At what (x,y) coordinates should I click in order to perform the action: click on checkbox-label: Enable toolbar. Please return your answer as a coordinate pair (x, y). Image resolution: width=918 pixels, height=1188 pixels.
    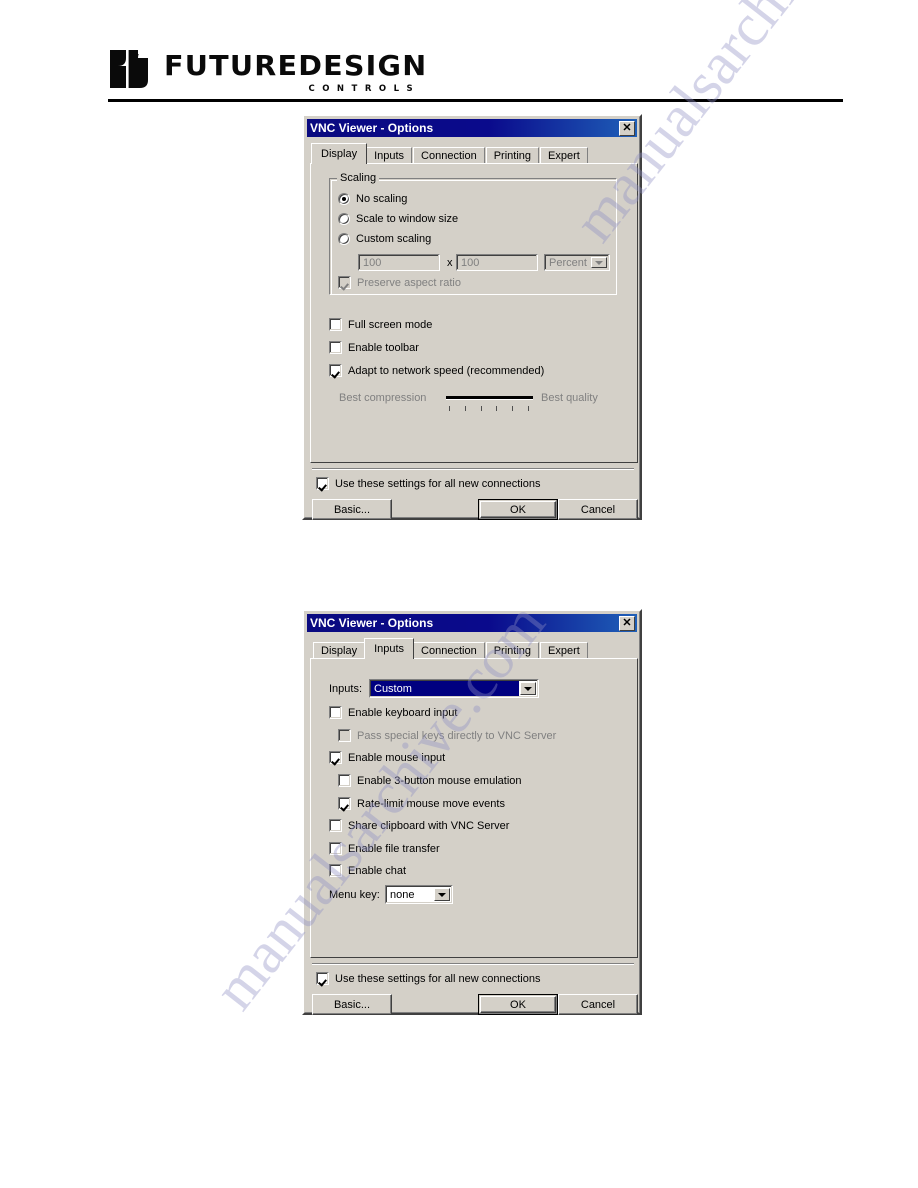
    Looking at the image, I should click on (383, 347).